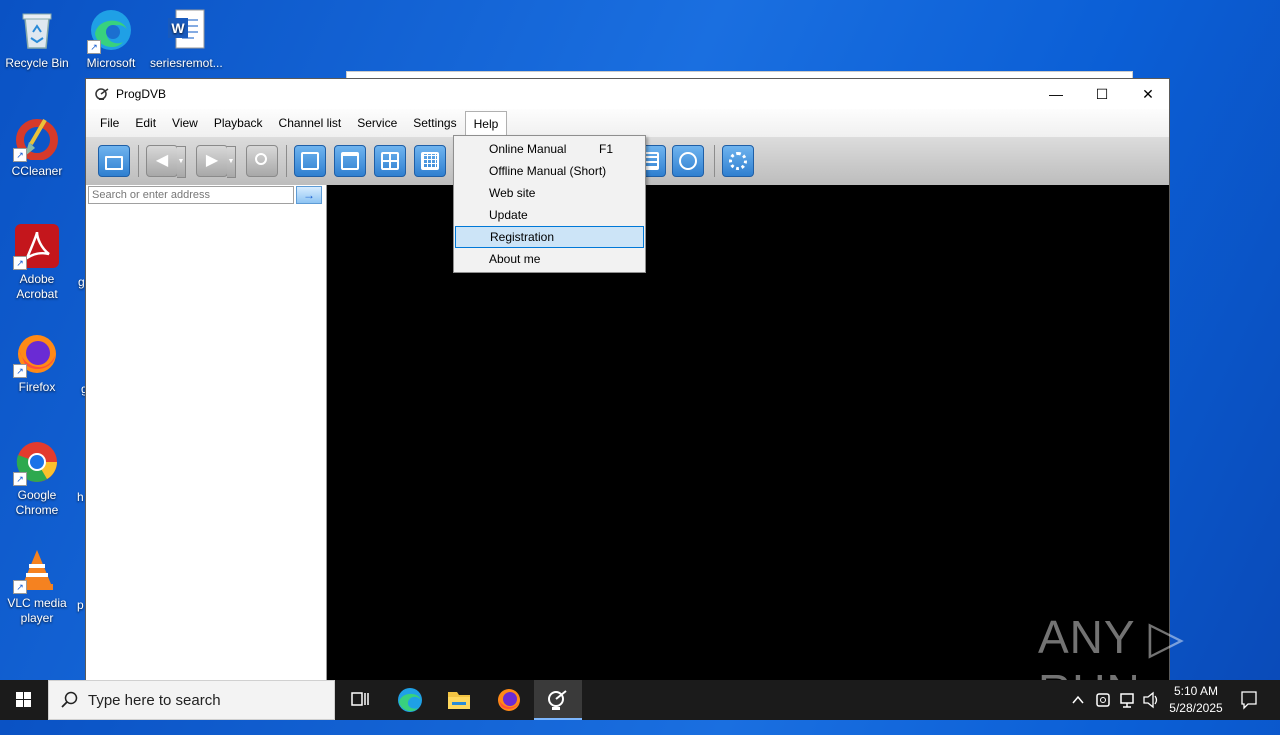 This screenshot has height=735, width=1280. Describe the element at coordinates (1102, 94) in the screenshot. I see `maximize-button: ☐` at that location.